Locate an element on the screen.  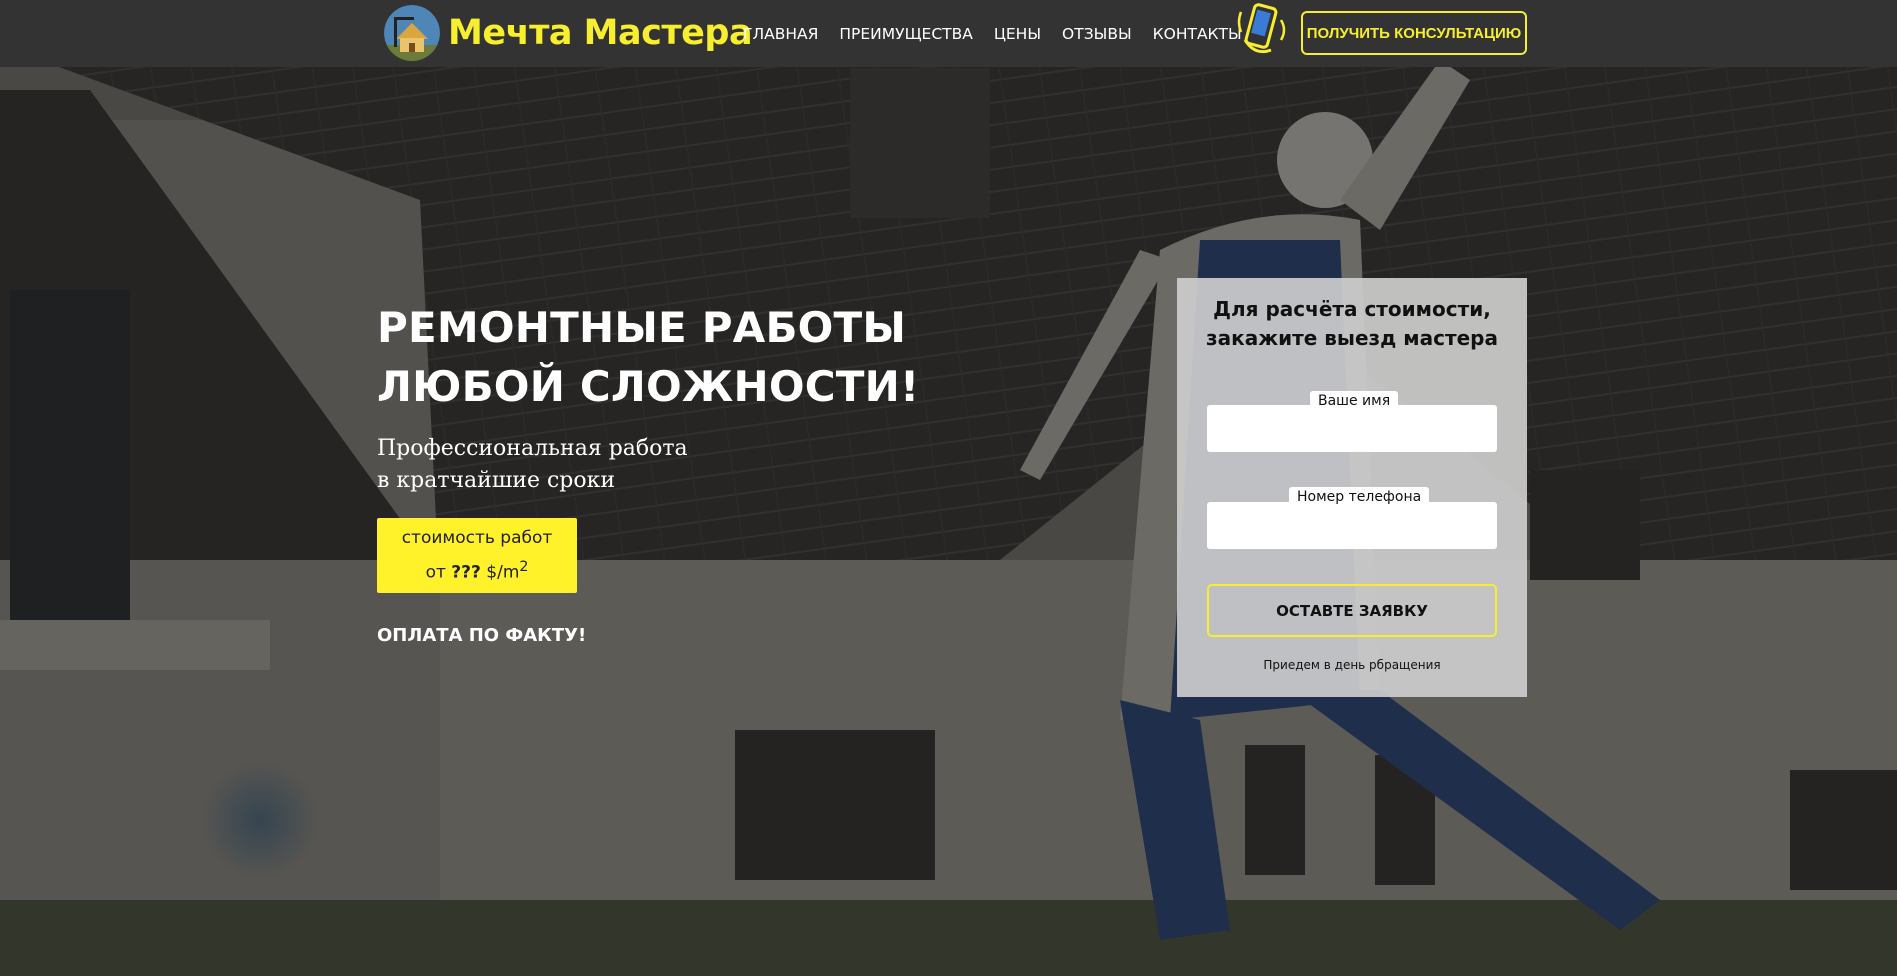
payment-note: ОПЛАТА ПО ФАКТУ! is located at coordinates (482, 635).